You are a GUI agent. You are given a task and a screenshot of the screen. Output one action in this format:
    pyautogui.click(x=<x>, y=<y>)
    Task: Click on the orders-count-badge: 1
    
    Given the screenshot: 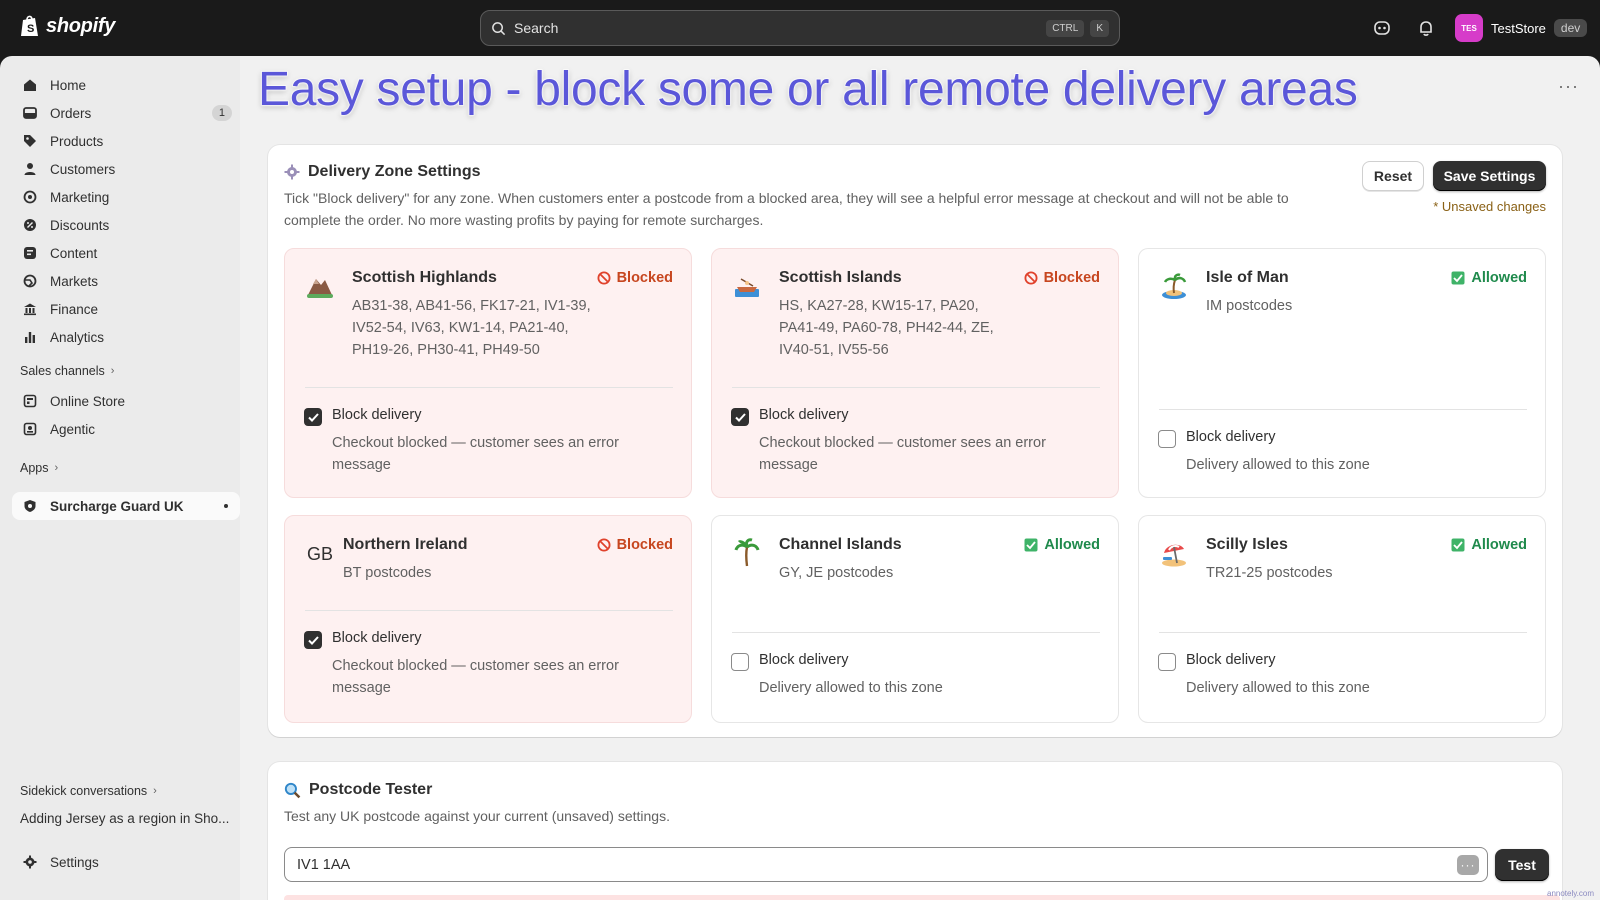 What is the action you would take?
    pyautogui.click(x=221, y=113)
    